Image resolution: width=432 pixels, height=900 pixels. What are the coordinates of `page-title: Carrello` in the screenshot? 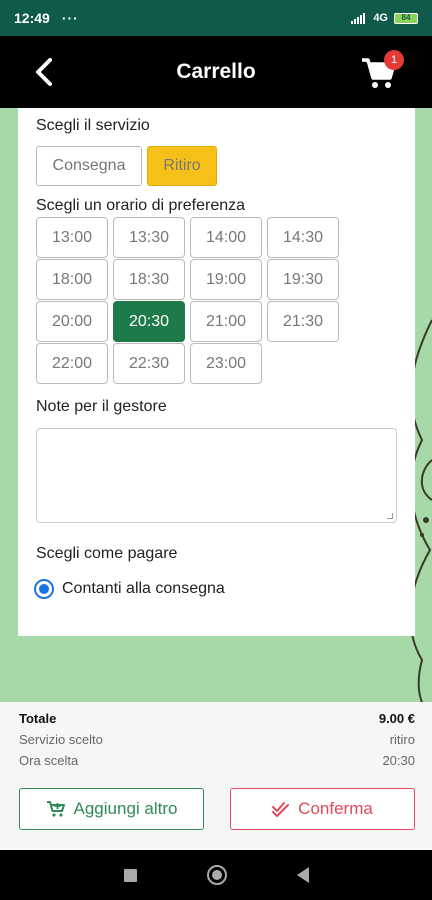 It's located at (216, 71).